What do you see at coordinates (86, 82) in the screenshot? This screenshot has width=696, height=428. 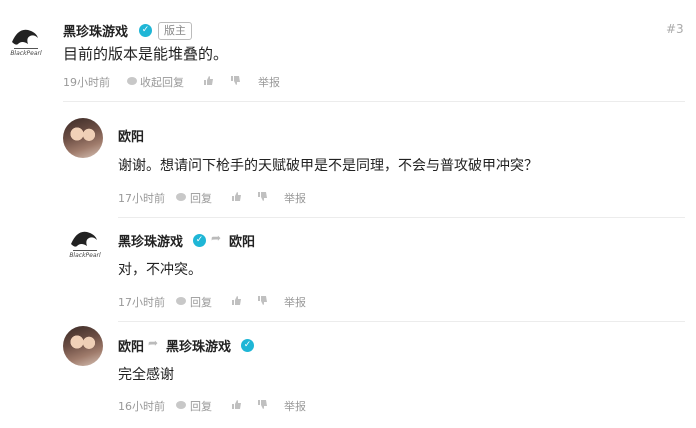 I see `comment-time: 19小时前` at bounding box center [86, 82].